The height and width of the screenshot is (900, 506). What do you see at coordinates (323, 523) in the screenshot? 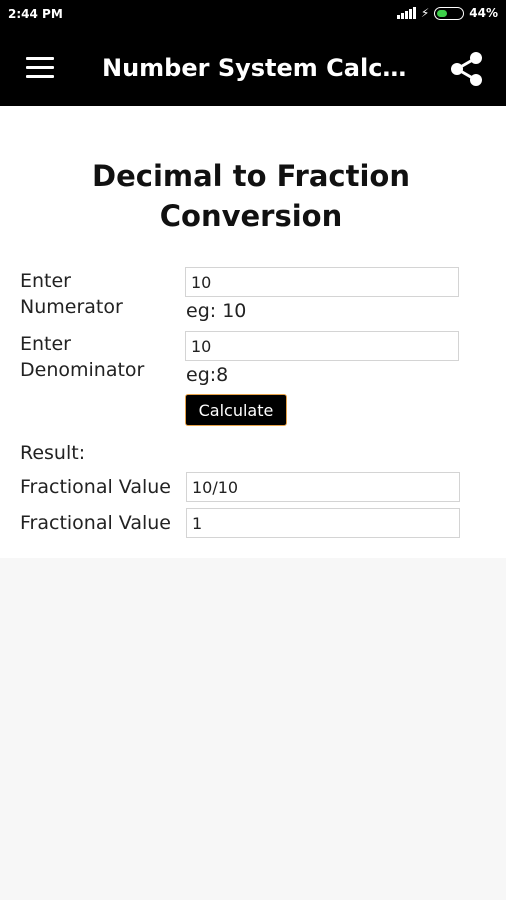
I see `simplified-output` at bounding box center [323, 523].